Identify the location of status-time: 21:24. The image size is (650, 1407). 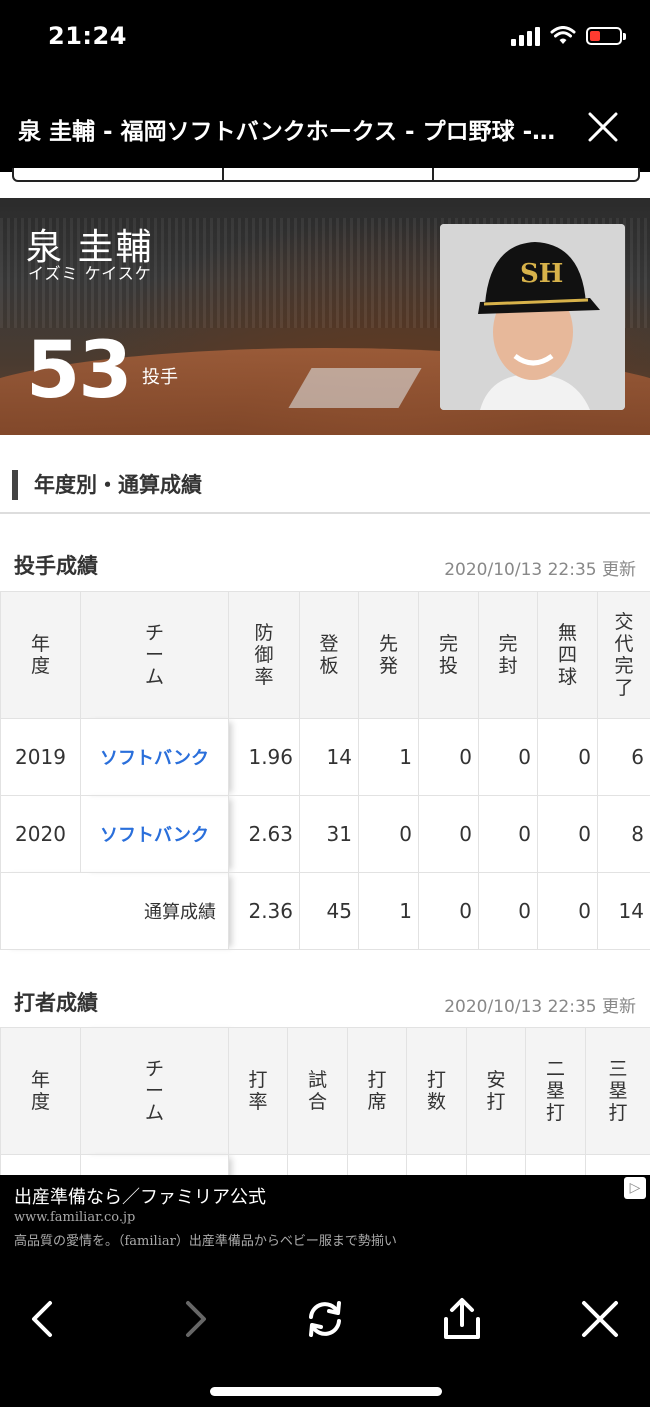
(87, 36).